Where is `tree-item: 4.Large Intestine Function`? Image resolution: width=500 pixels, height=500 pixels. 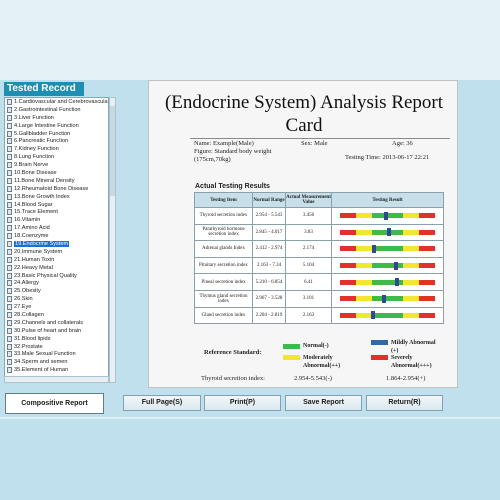 tree-item: 4.Large Intestine Function is located at coordinates (56, 126).